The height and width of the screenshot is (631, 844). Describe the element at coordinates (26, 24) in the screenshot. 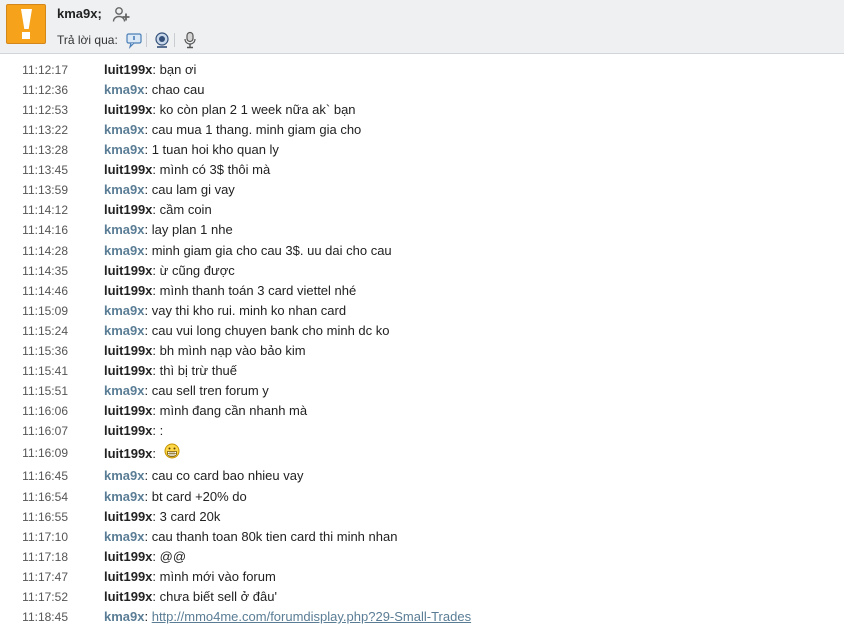

I see `avatar` at that location.